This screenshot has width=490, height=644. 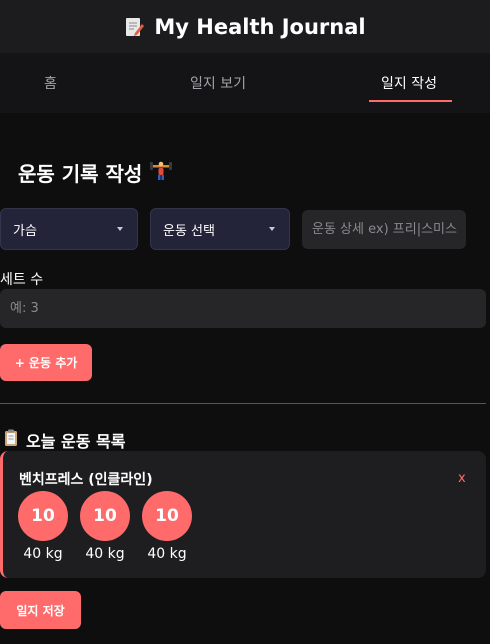 I want to click on remove-exercise-button: x, so click(x=462, y=478).